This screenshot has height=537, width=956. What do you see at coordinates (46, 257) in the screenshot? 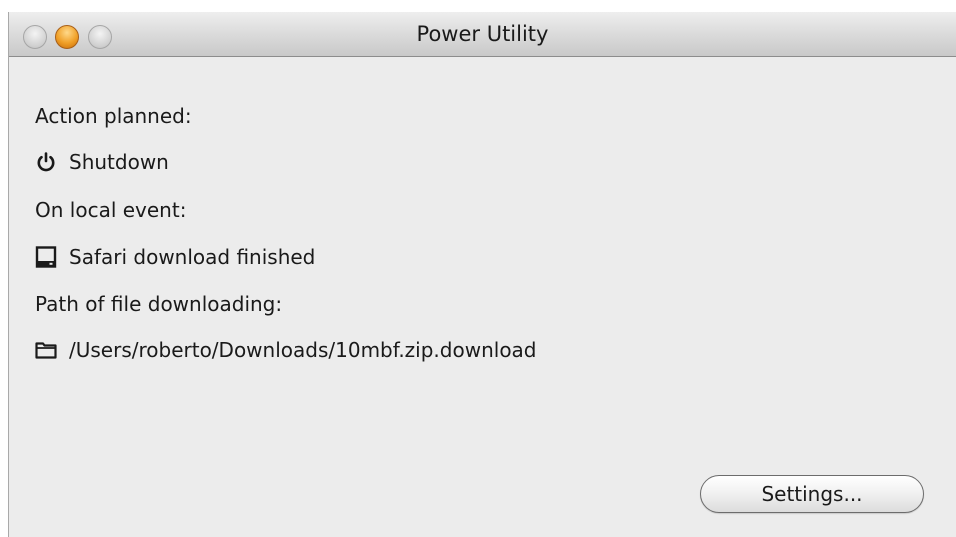
I see `disk-icon` at bounding box center [46, 257].